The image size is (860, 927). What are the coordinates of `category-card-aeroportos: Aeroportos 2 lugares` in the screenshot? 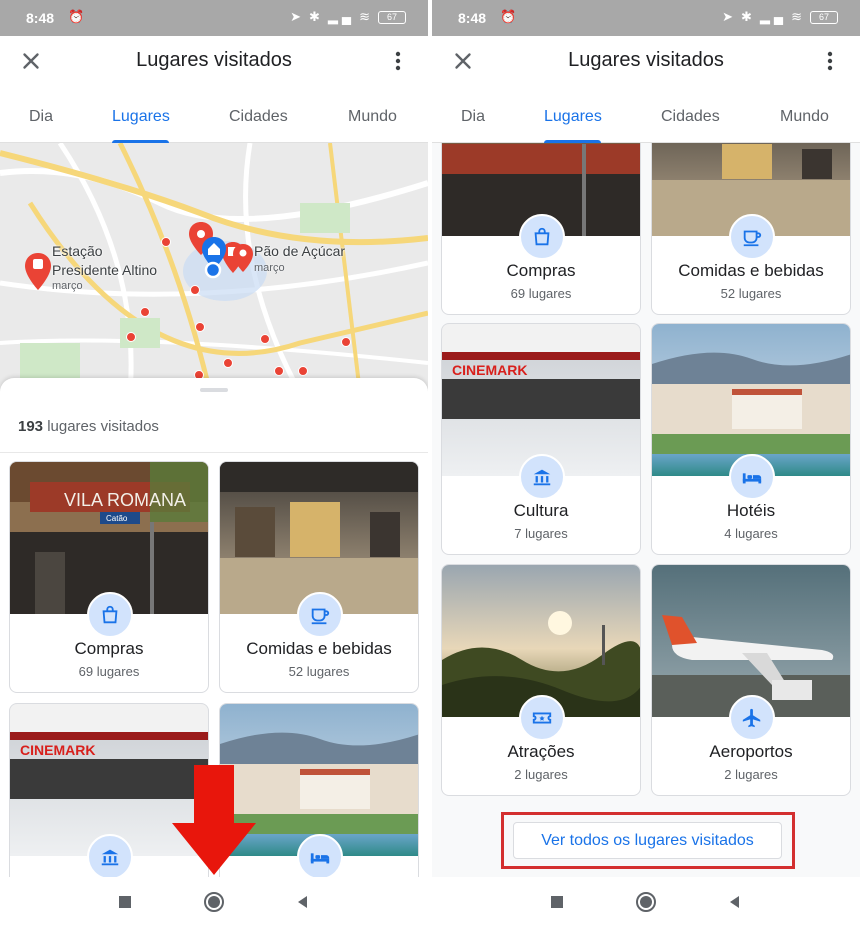 It's located at (751, 680).